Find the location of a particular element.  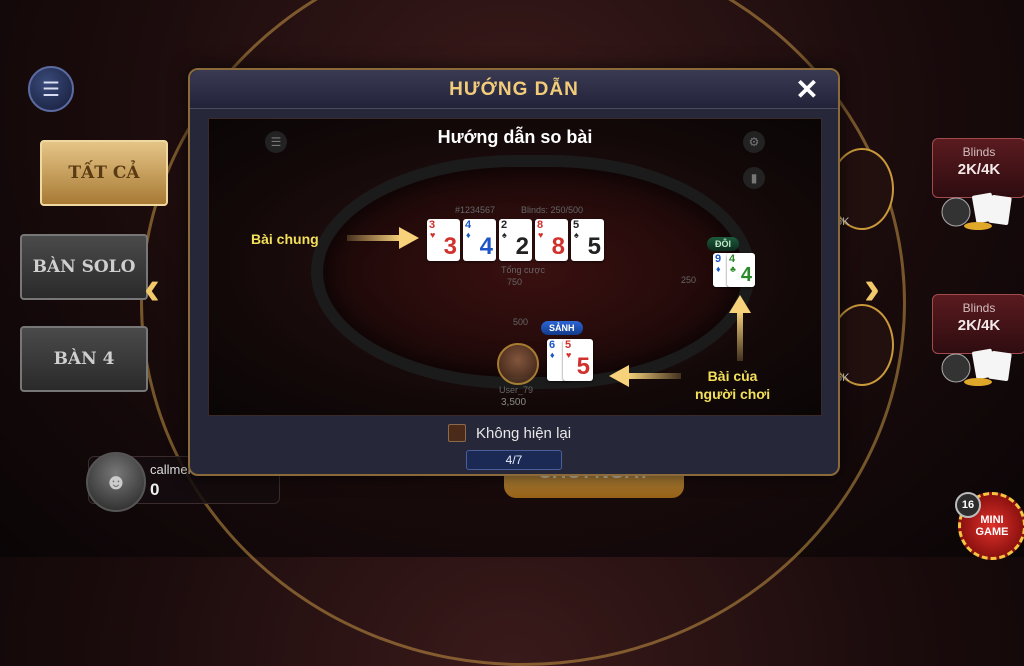

my-card-2: 5 ♥ 5 is located at coordinates (578, 360).